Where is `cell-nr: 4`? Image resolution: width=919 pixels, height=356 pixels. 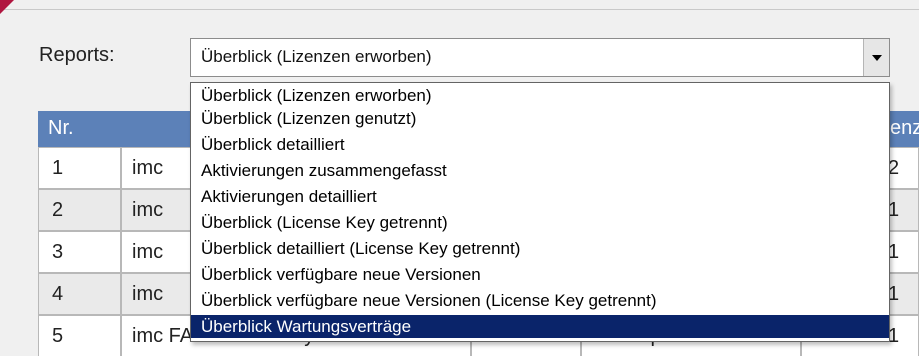 cell-nr: 4 is located at coordinates (58, 294).